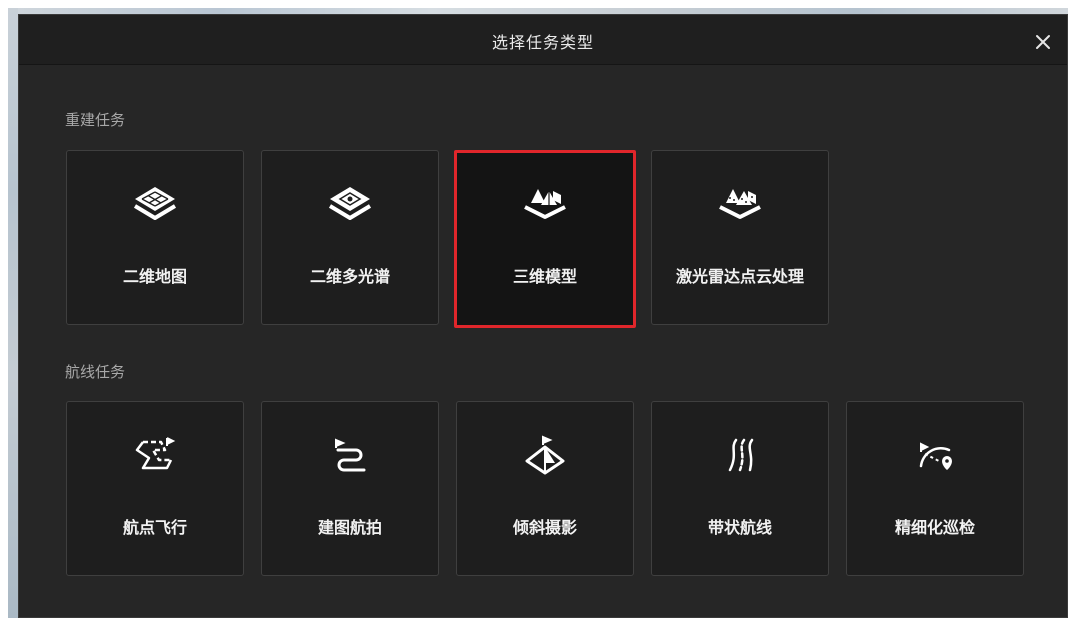 The height and width of the screenshot is (625, 1080). Describe the element at coordinates (155, 488) in the screenshot. I see `card-waypoint-flight: 航点飞行` at that location.